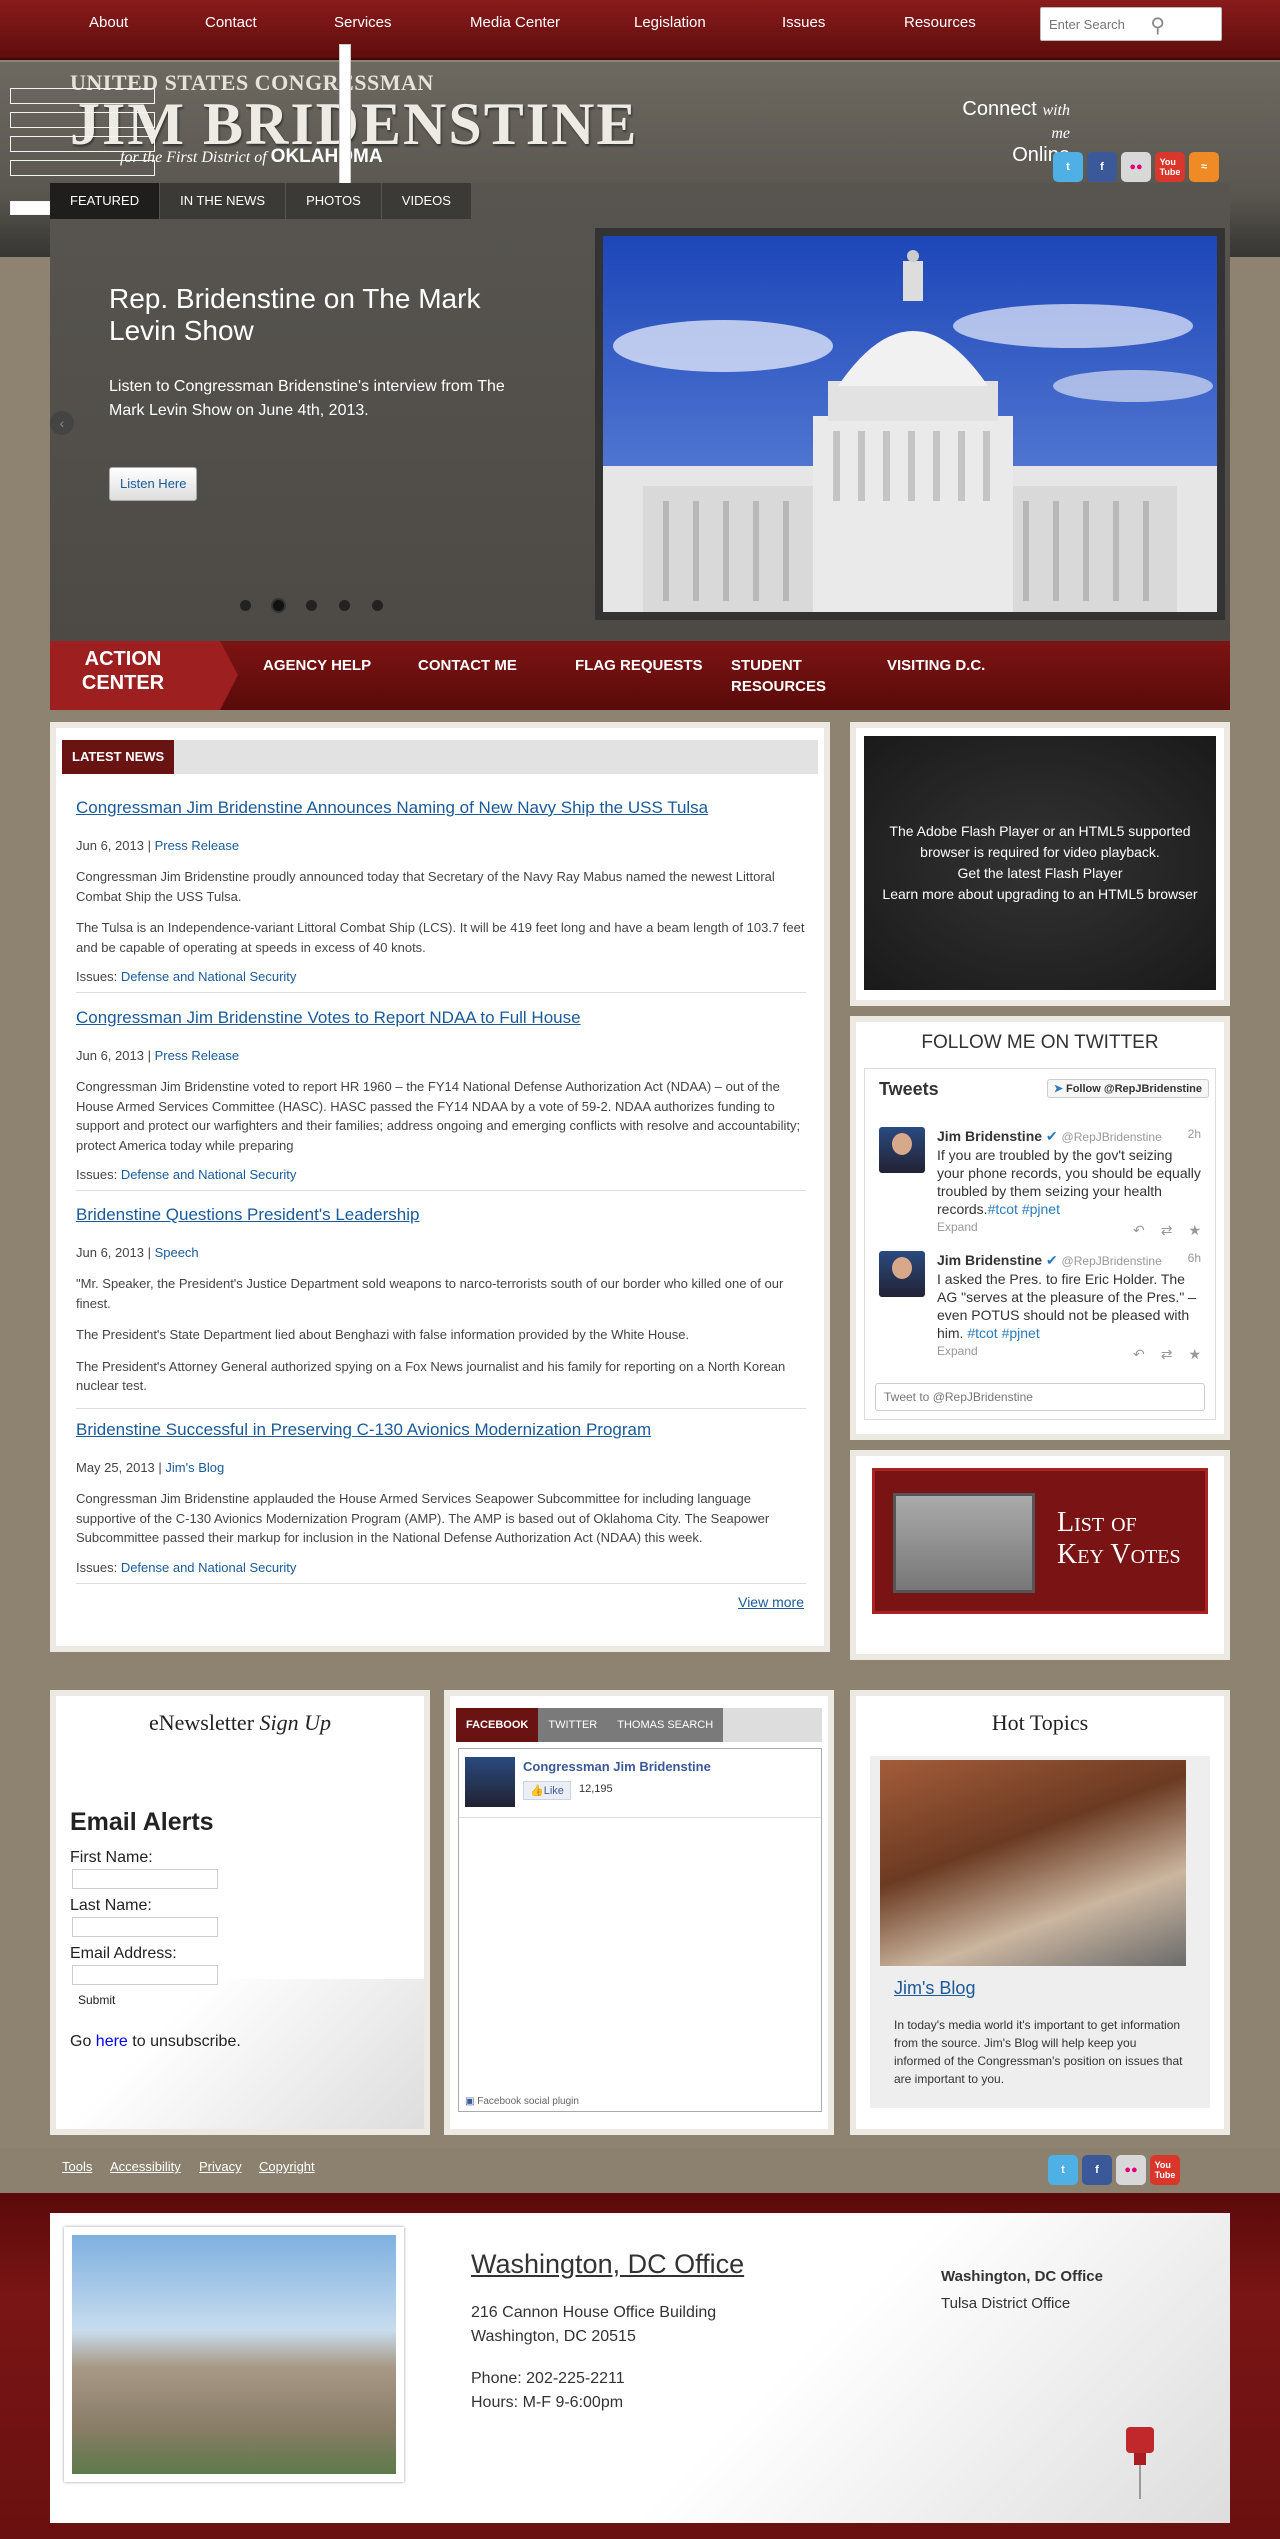  Describe the element at coordinates (177, 1252) in the screenshot. I see `news-category-link: Speech` at that location.